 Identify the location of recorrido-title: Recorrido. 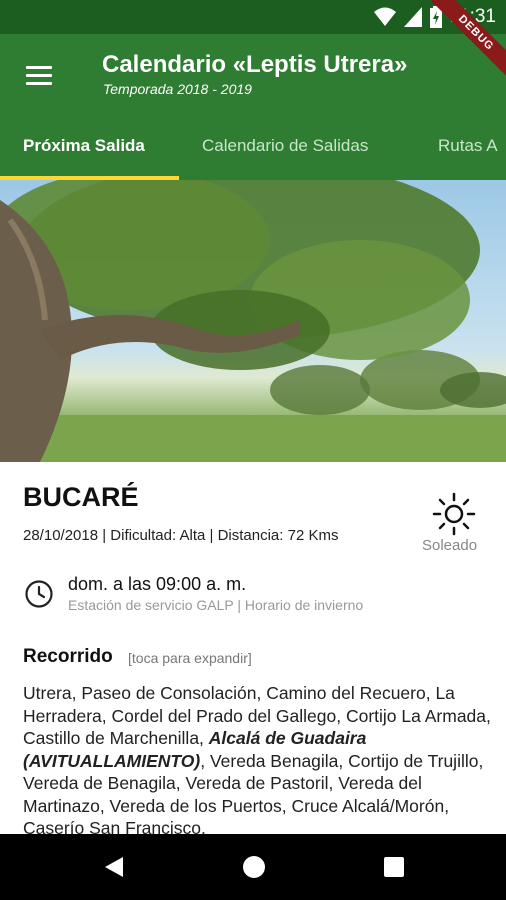
(68, 657).